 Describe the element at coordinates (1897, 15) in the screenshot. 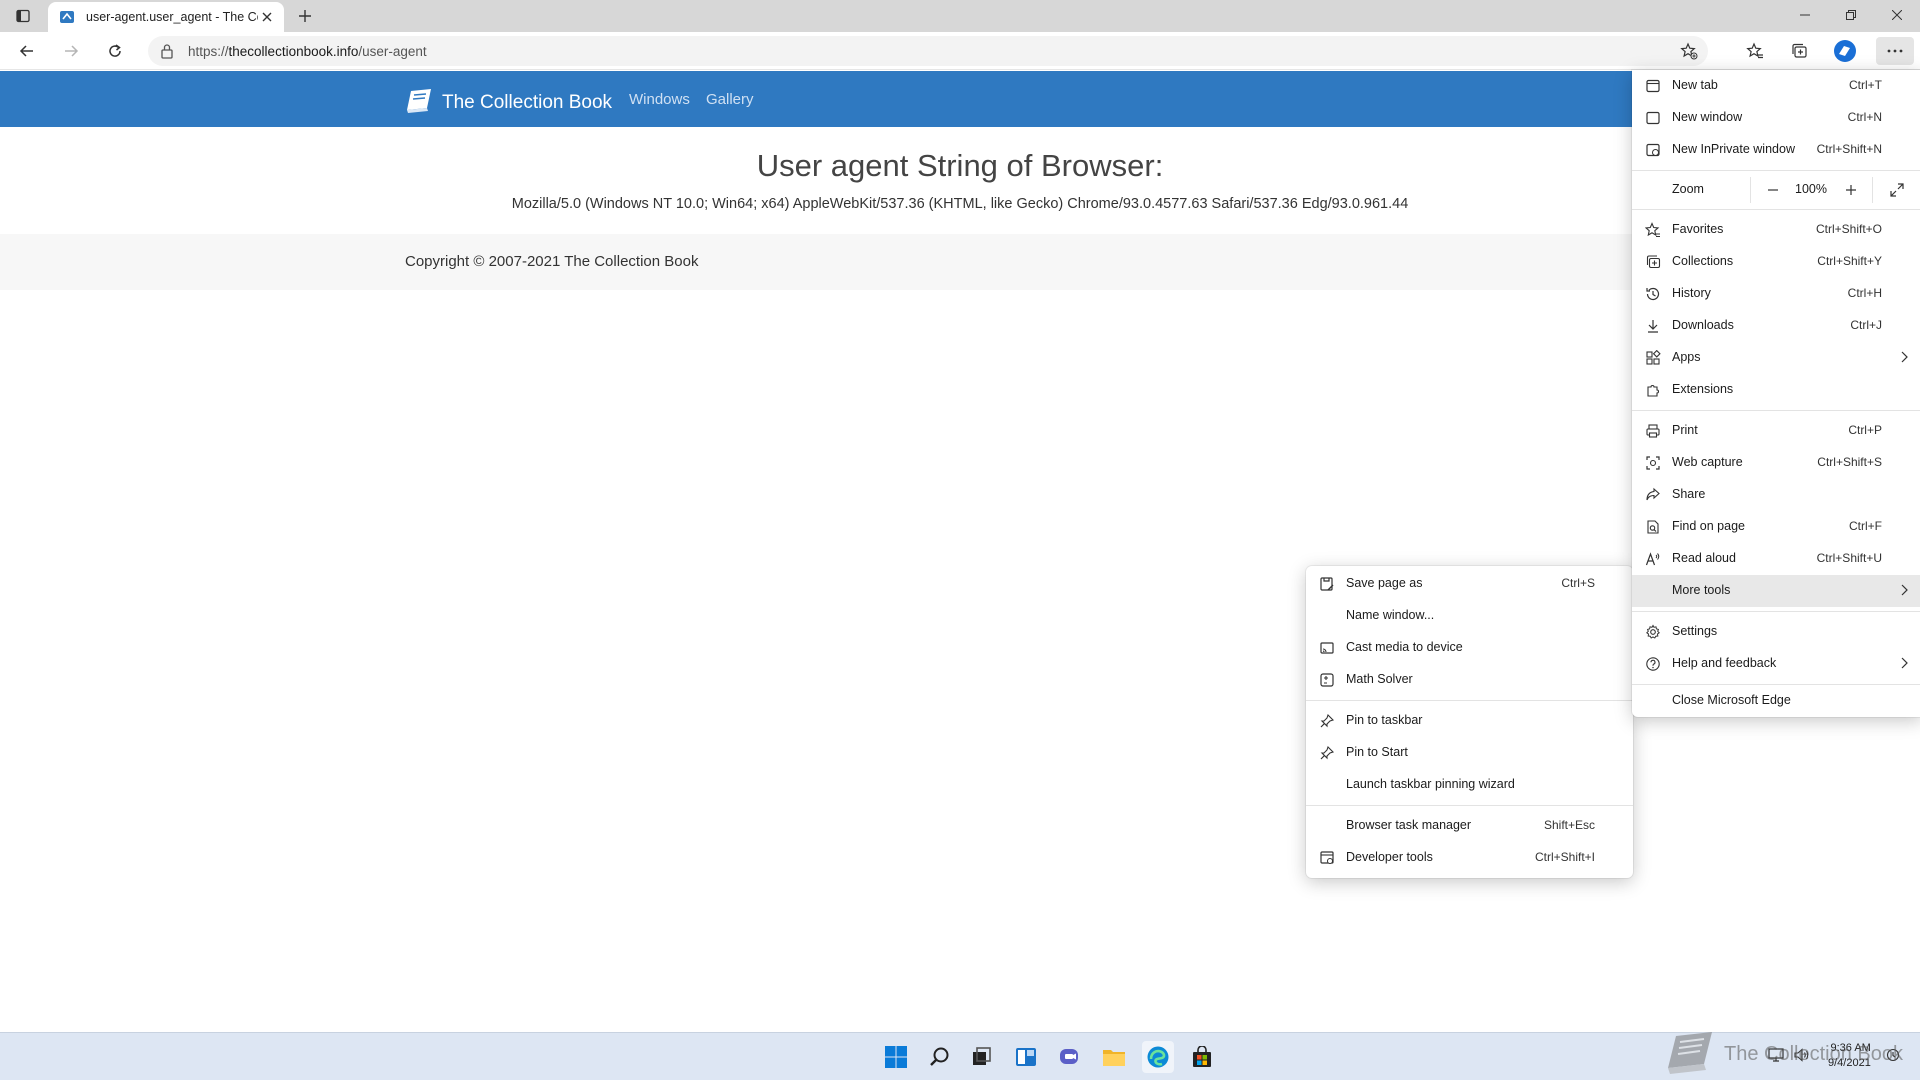

I see `close-window-button` at that location.